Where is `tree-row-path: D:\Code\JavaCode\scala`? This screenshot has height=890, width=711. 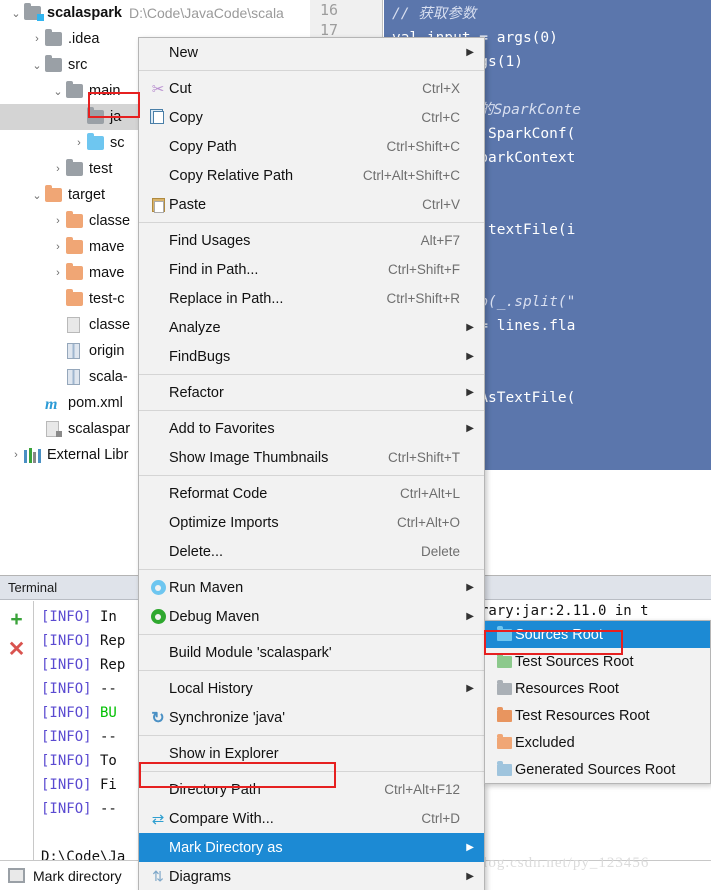
tree-row-path: D:\Code\JavaCode\scala is located at coordinates (206, 13).